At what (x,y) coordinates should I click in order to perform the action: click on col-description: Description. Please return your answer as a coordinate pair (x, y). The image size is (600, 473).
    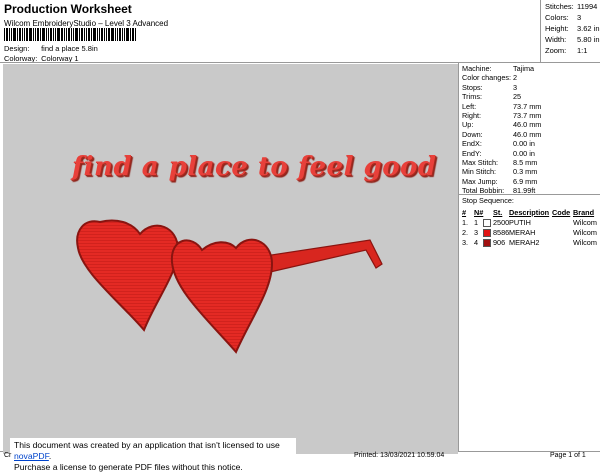
    Looking at the image, I should click on (529, 212).